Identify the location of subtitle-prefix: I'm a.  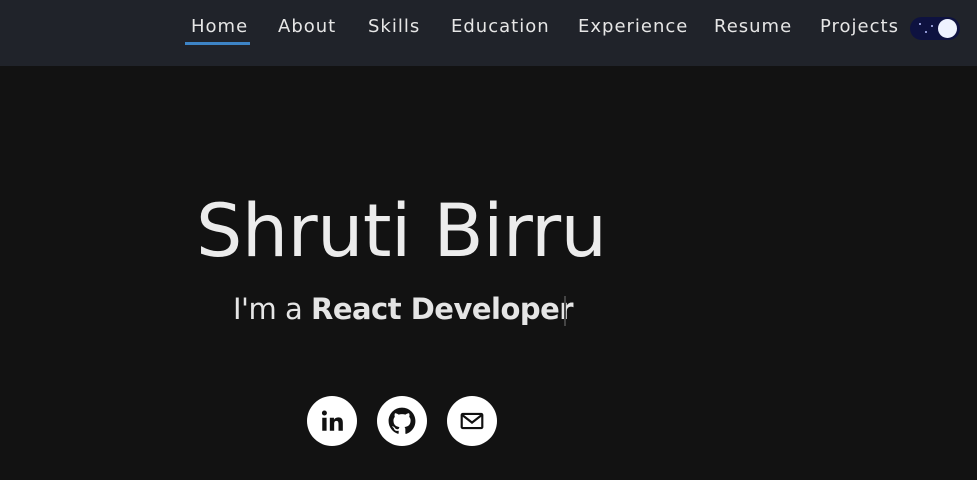
(272, 309).